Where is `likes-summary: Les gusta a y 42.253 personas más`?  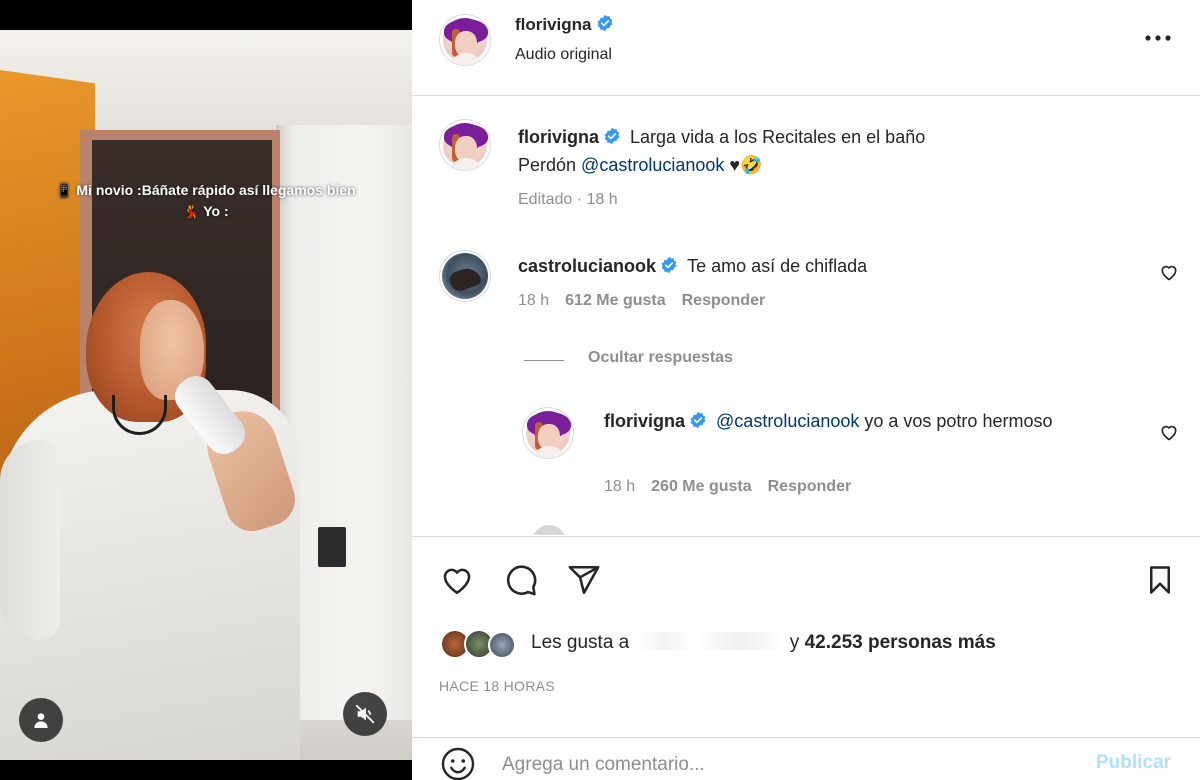
likes-summary: Les gusta a y 42.253 personas más is located at coordinates (763, 643).